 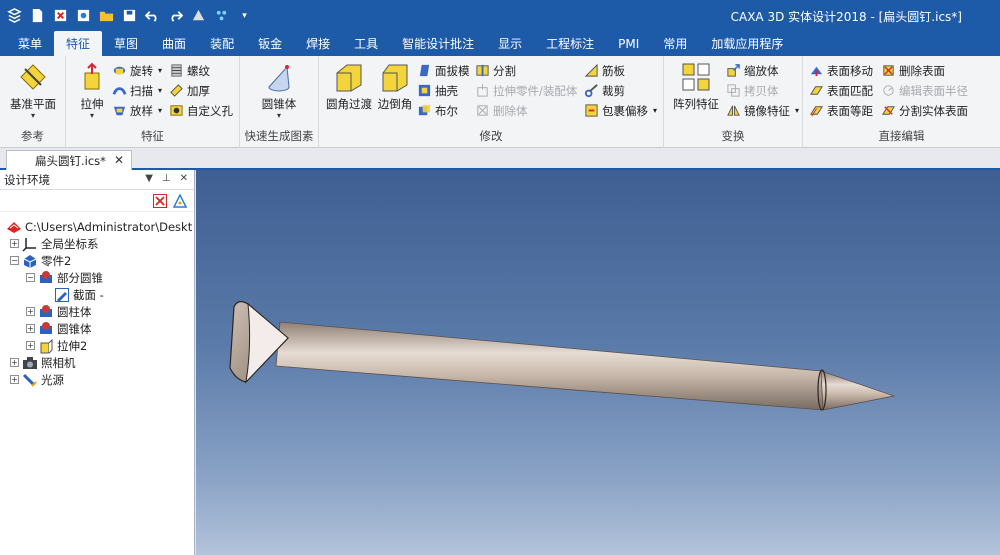 I want to click on split-button: 分割, so click(x=495, y=70).